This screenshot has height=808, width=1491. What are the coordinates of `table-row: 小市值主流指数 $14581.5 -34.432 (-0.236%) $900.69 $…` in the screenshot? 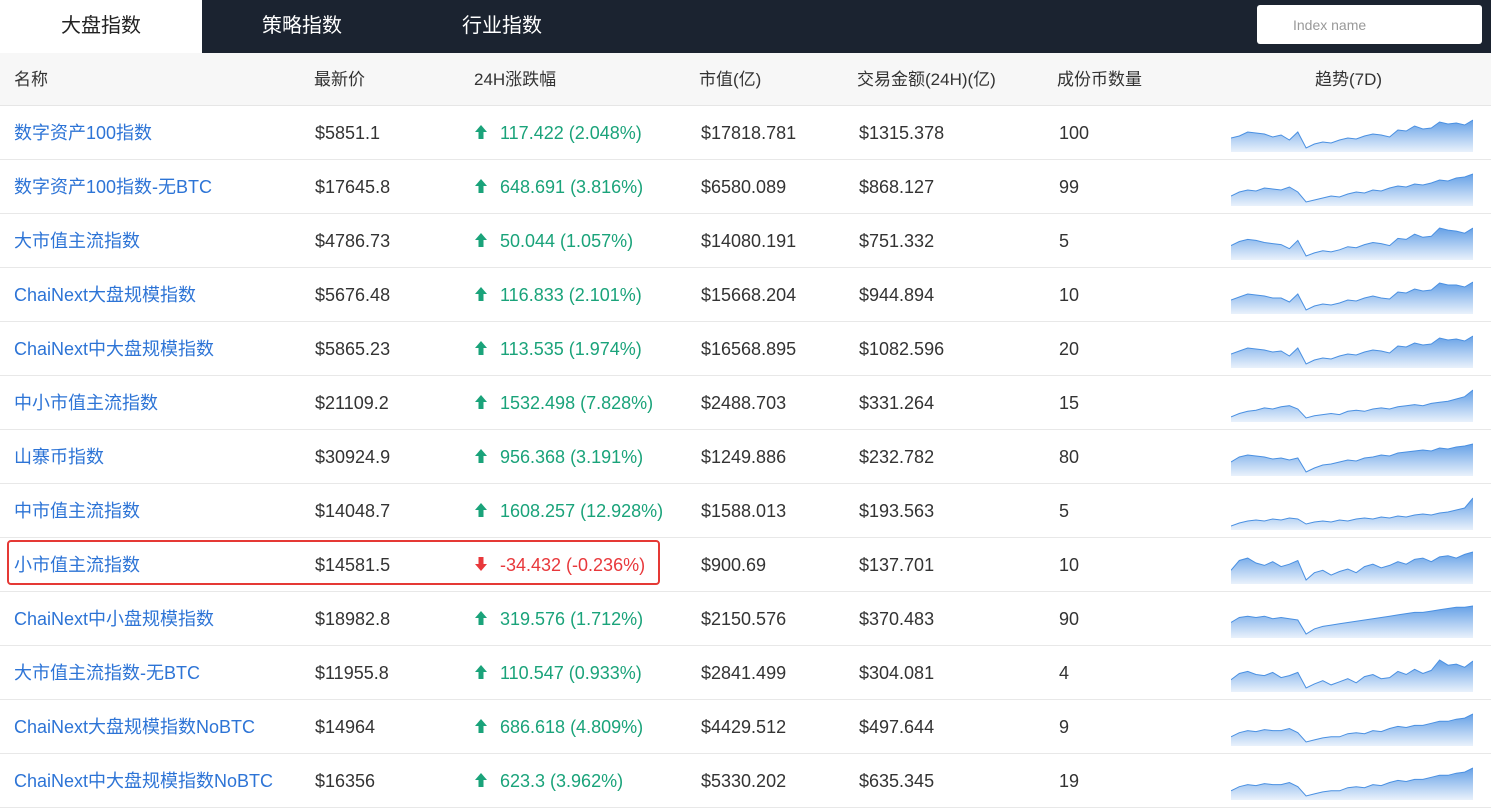 It's located at (745, 565).